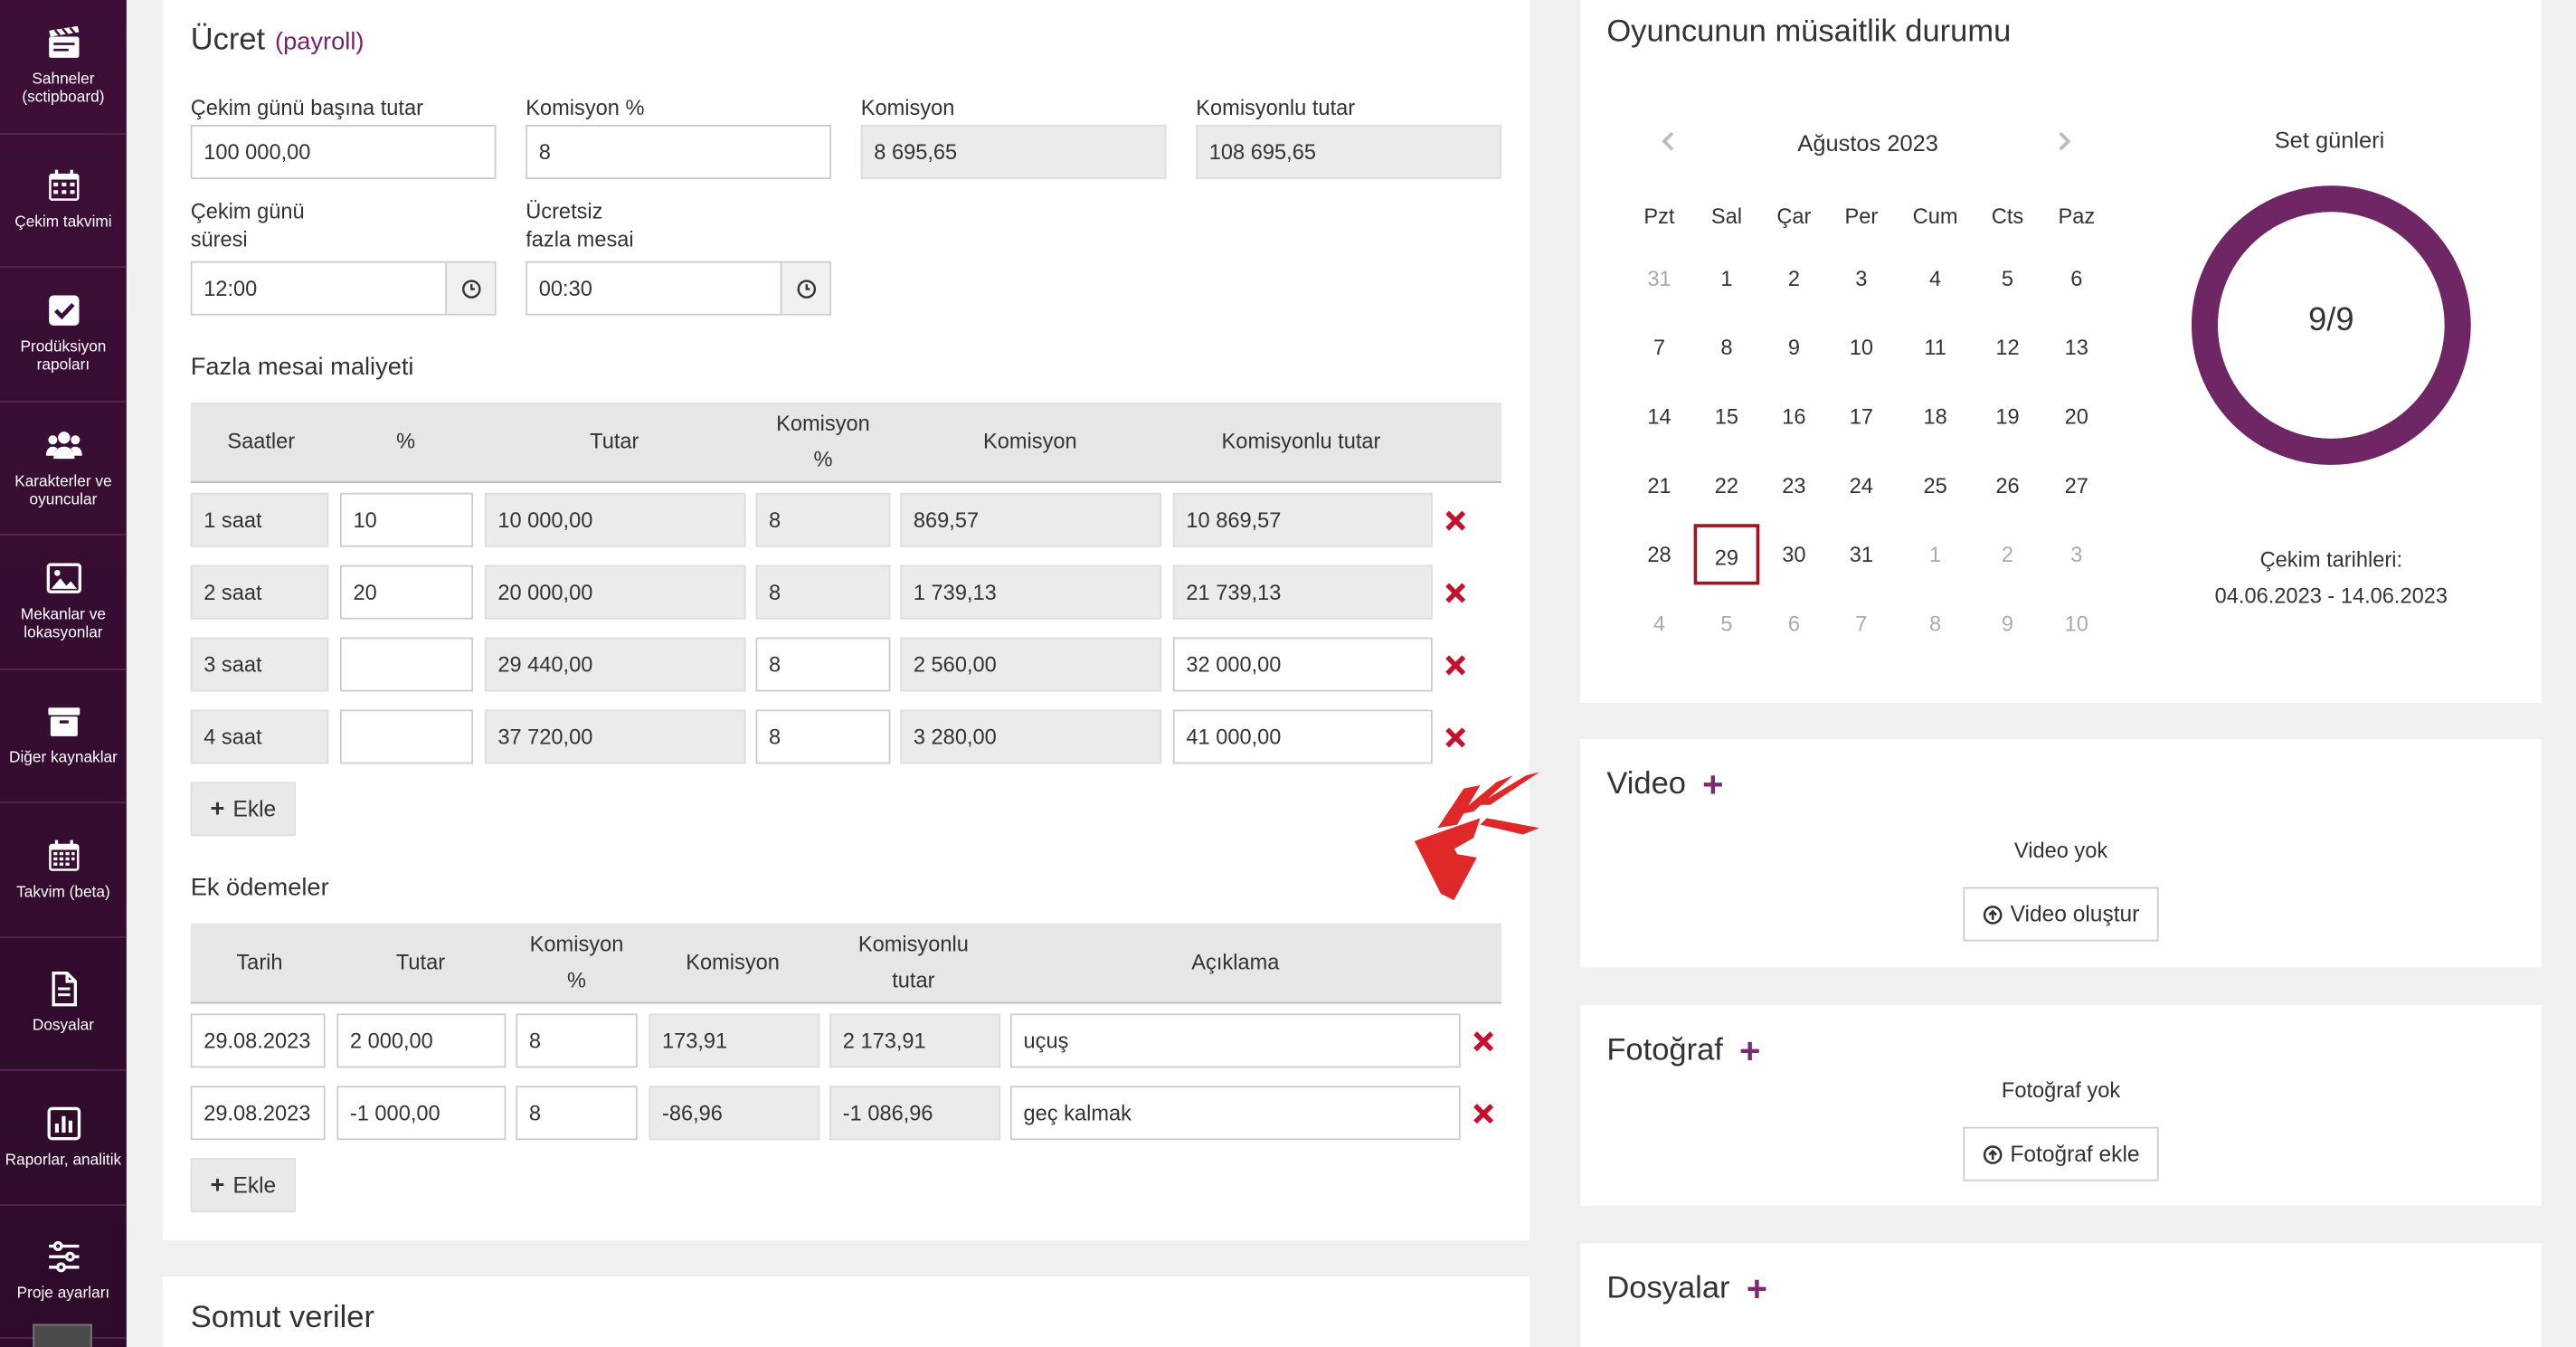 Image resolution: width=2576 pixels, height=1347 pixels. Describe the element at coordinates (1935, 347) in the screenshot. I see `calendar-day: 11` at that location.